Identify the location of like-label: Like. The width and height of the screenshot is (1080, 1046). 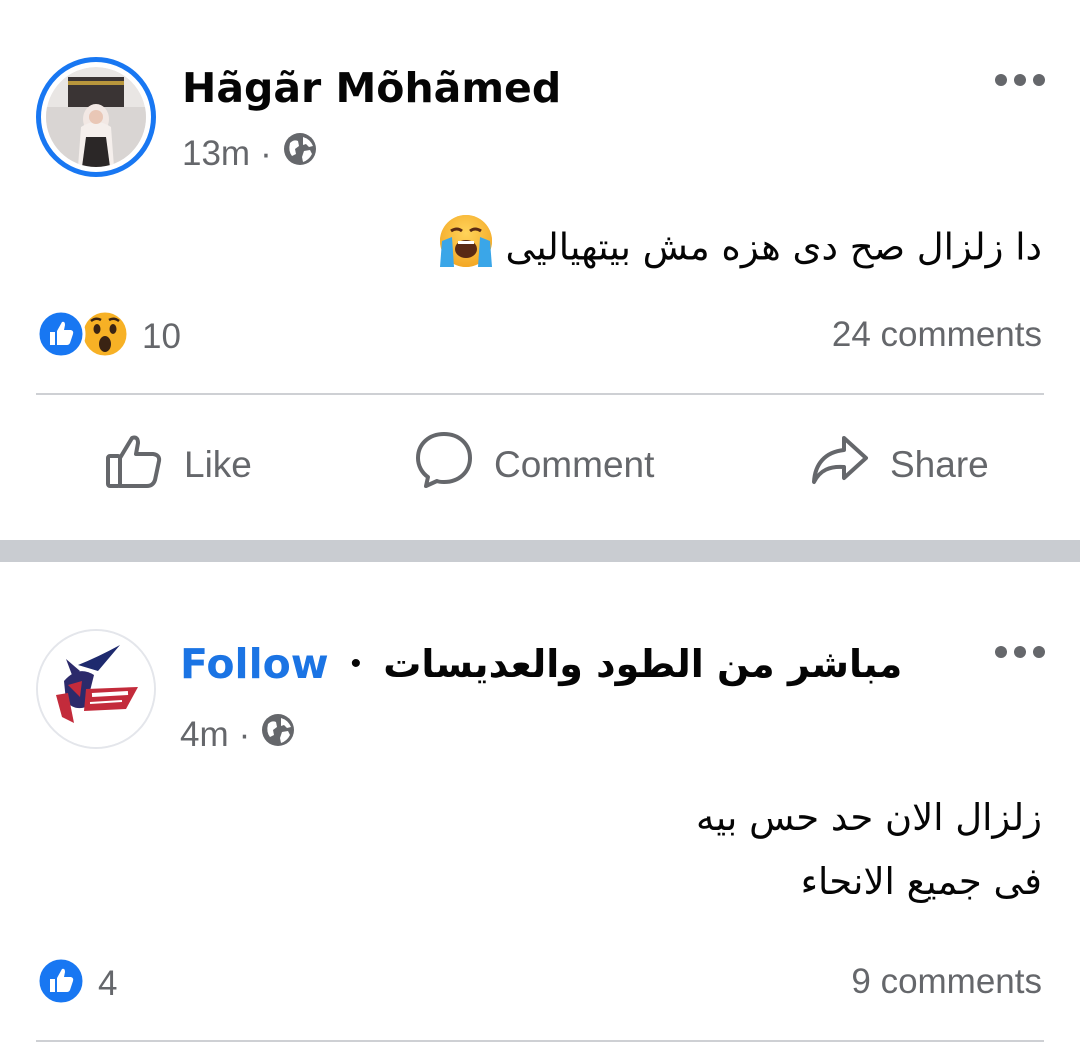
(218, 464).